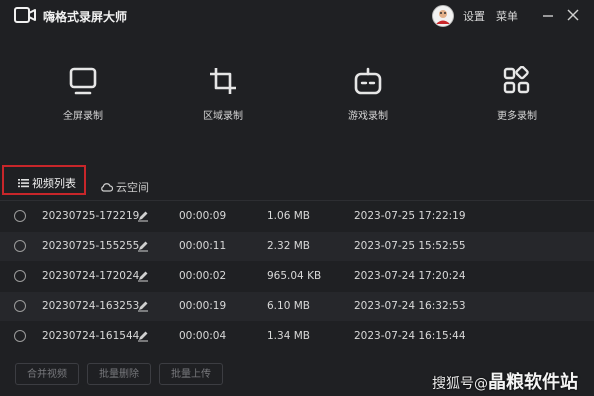 The image size is (594, 396). I want to click on tool-label: 区域录制, so click(223, 116).